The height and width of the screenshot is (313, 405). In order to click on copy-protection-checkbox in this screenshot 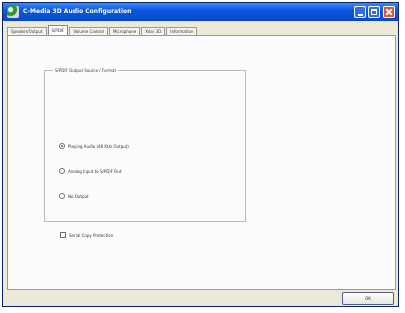, I will do `click(63, 235)`.